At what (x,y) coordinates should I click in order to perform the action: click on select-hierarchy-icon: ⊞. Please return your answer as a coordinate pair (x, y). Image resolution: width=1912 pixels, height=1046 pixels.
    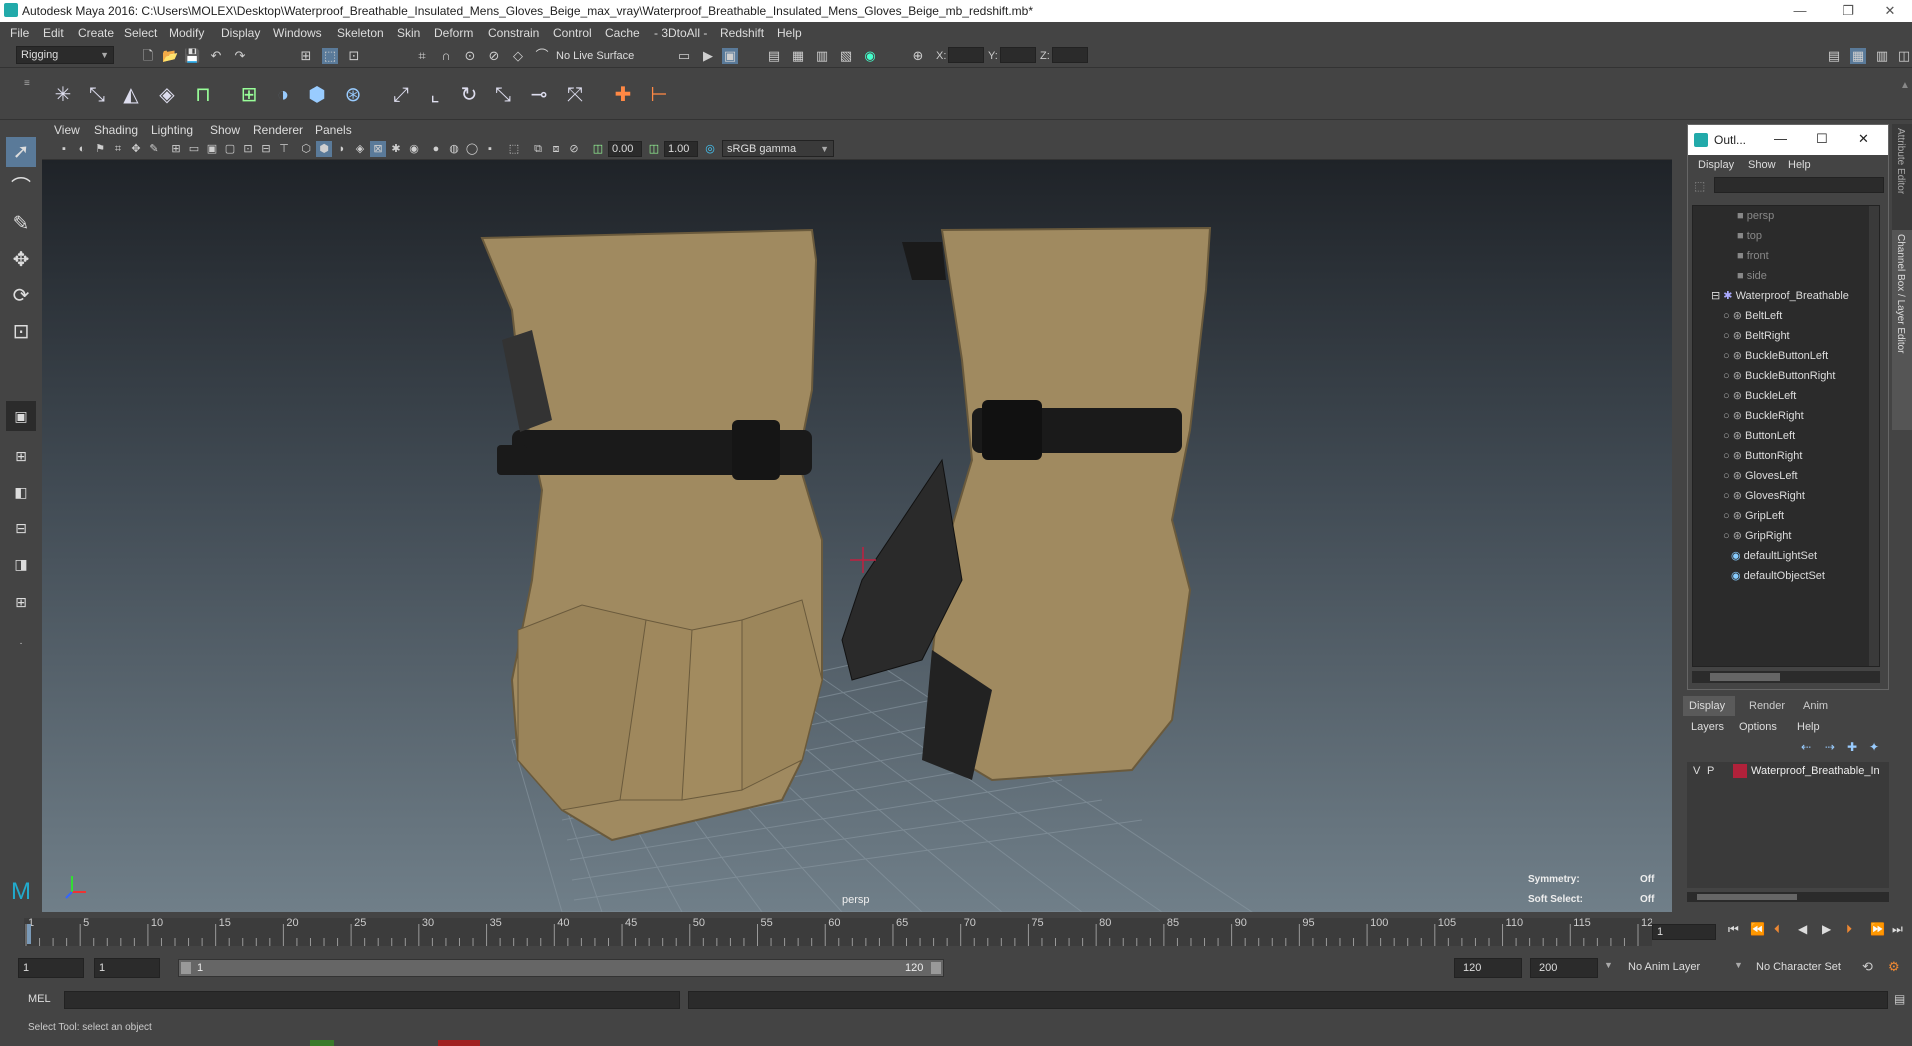
    Looking at the image, I should click on (306, 56).